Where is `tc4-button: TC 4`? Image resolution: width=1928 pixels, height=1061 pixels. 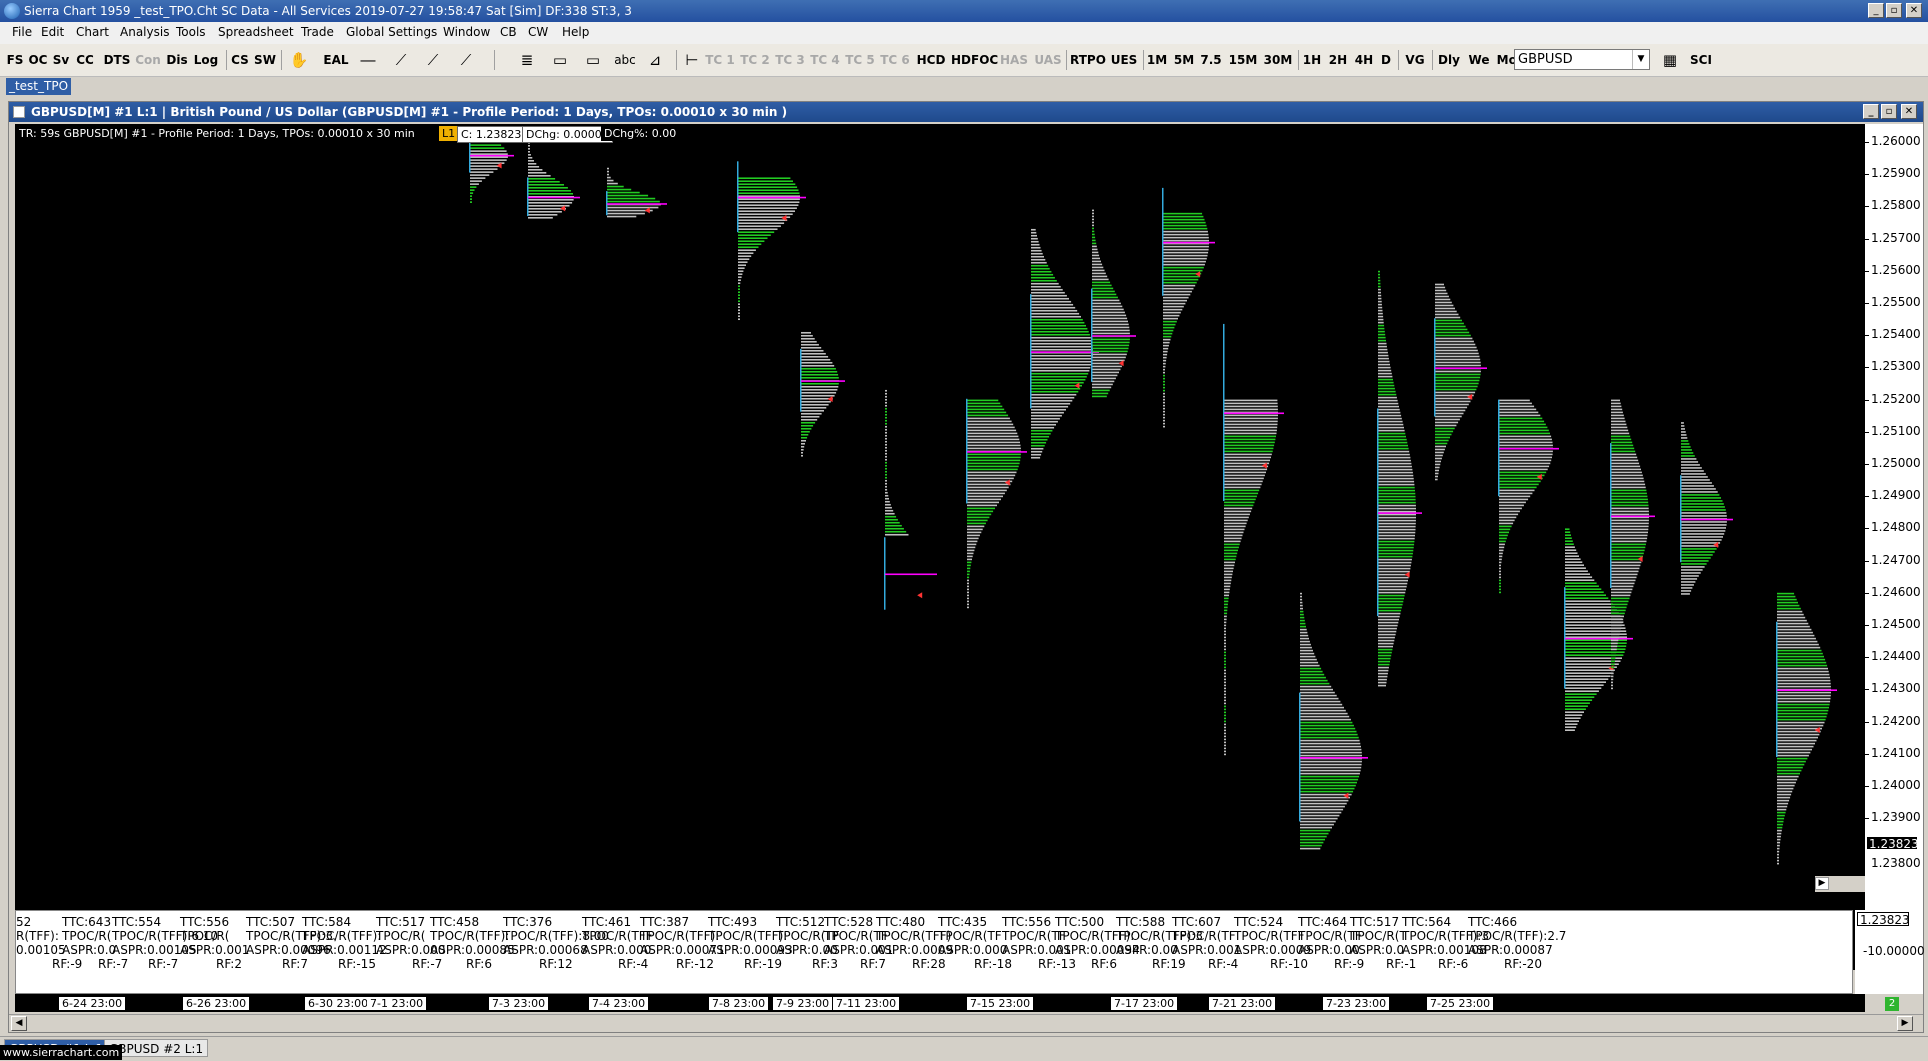
tc4-button: TC 4 is located at coordinates (825, 60).